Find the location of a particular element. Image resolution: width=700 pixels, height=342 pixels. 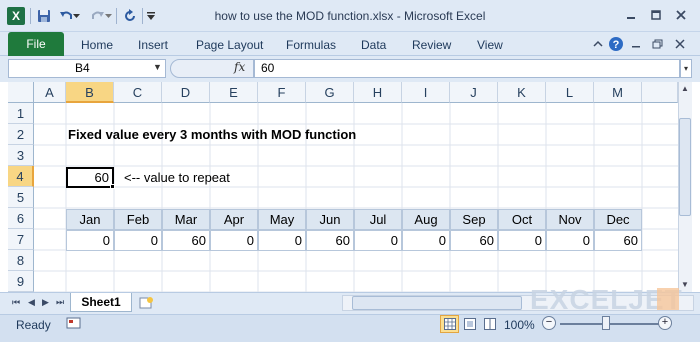

zoom-out-button: − is located at coordinates (549, 323).